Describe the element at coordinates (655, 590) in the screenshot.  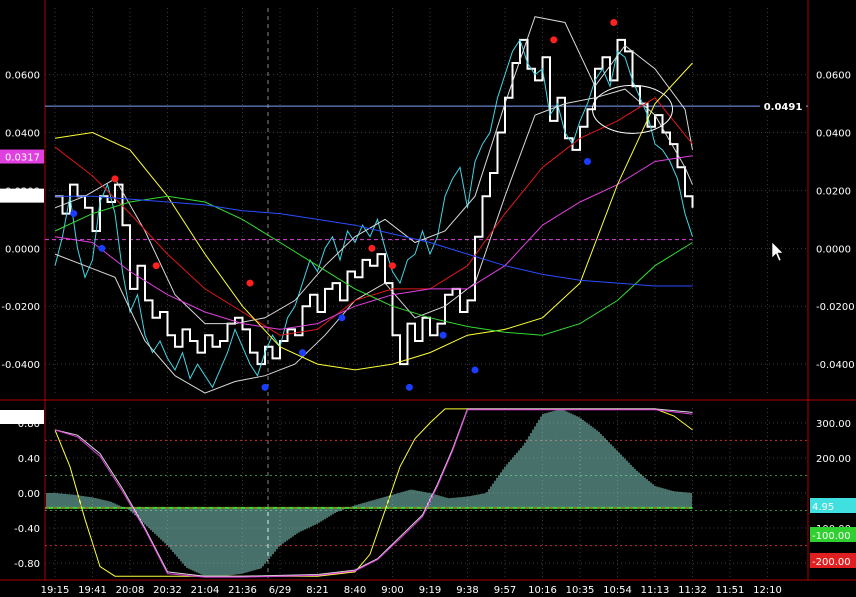
I see `x-tick-label: 11:13` at that location.